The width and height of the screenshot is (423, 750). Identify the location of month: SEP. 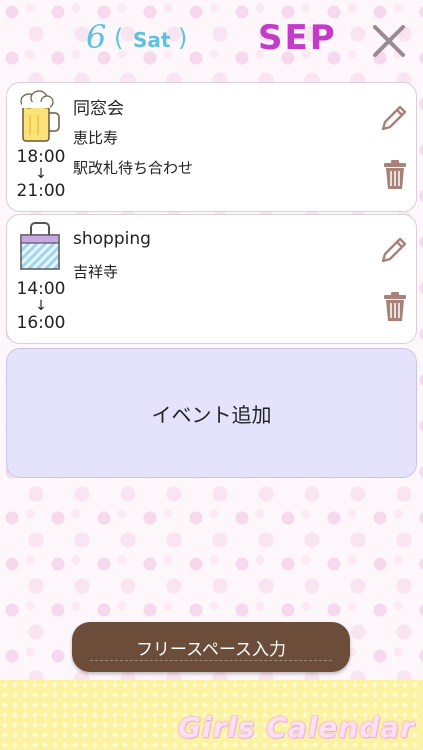
(297, 38).